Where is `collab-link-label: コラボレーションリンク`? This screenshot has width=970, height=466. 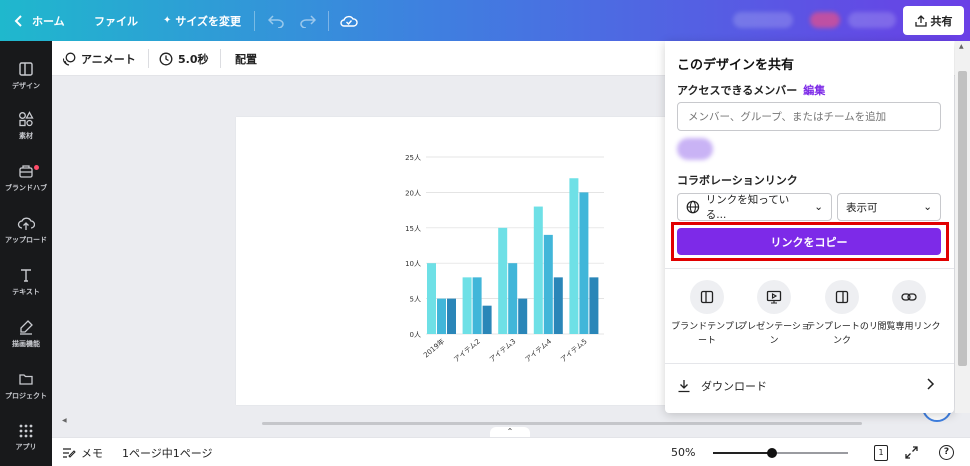
collab-link-label: コラボレーションリンク is located at coordinates (737, 180).